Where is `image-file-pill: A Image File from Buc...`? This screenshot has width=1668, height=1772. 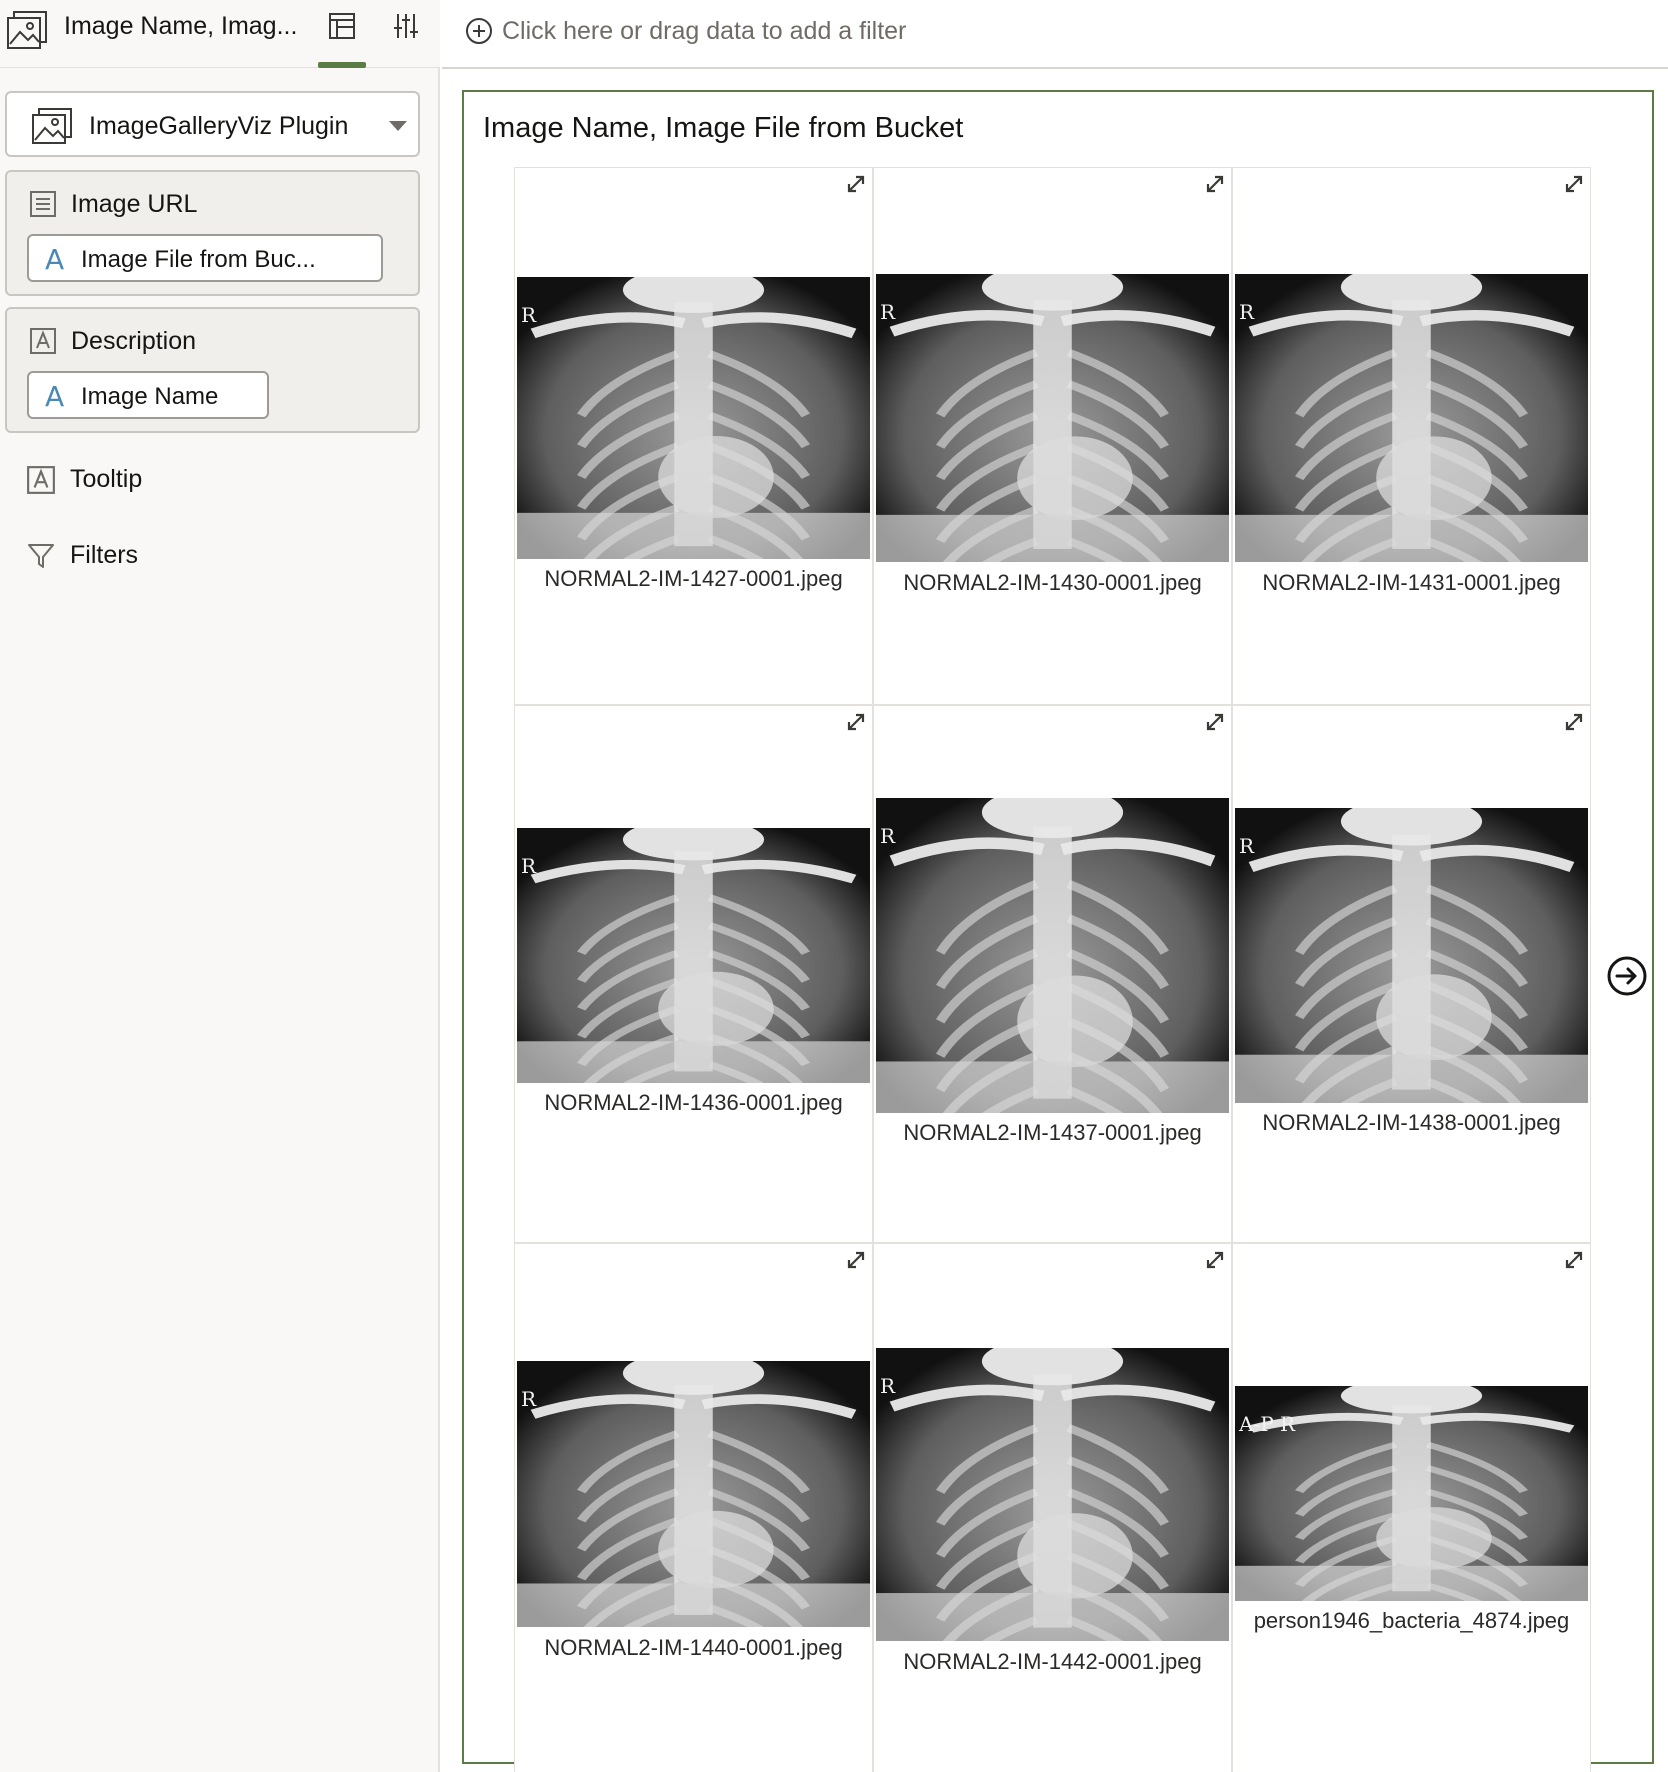 image-file-pill: A Image File from Buc... is located at coordinates (205, 258).